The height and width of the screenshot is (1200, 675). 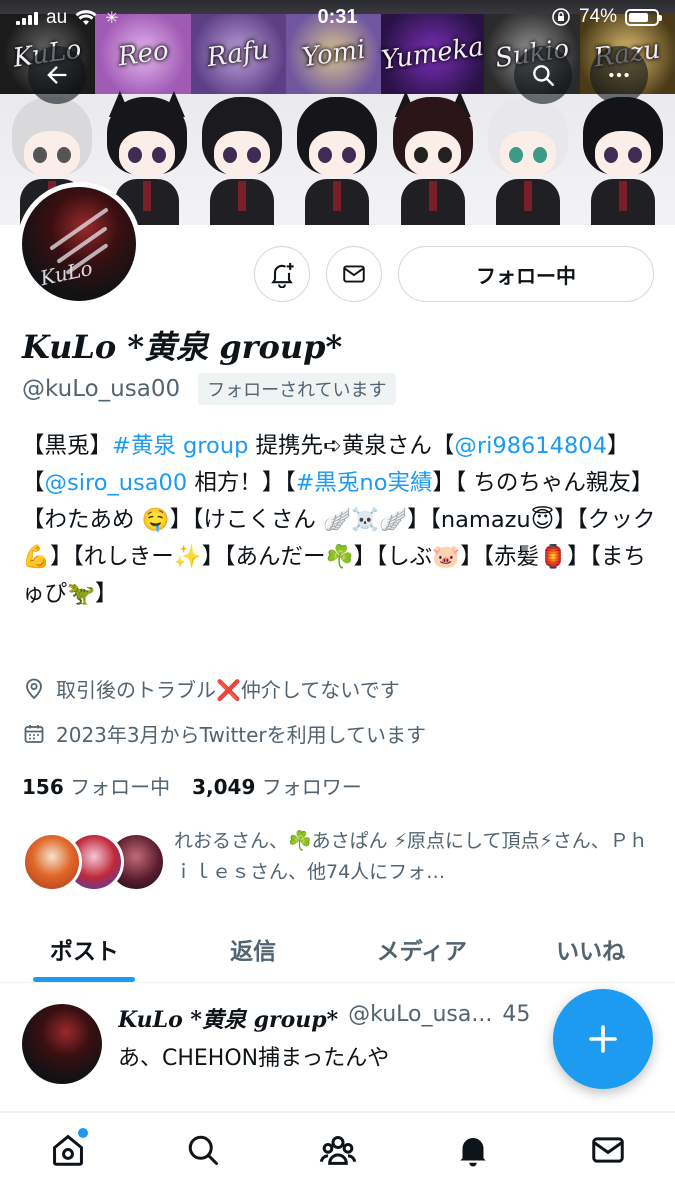 I want to click on profile-tabs: ポスト 返信 メディア いいね, so click(x=337, y=949).